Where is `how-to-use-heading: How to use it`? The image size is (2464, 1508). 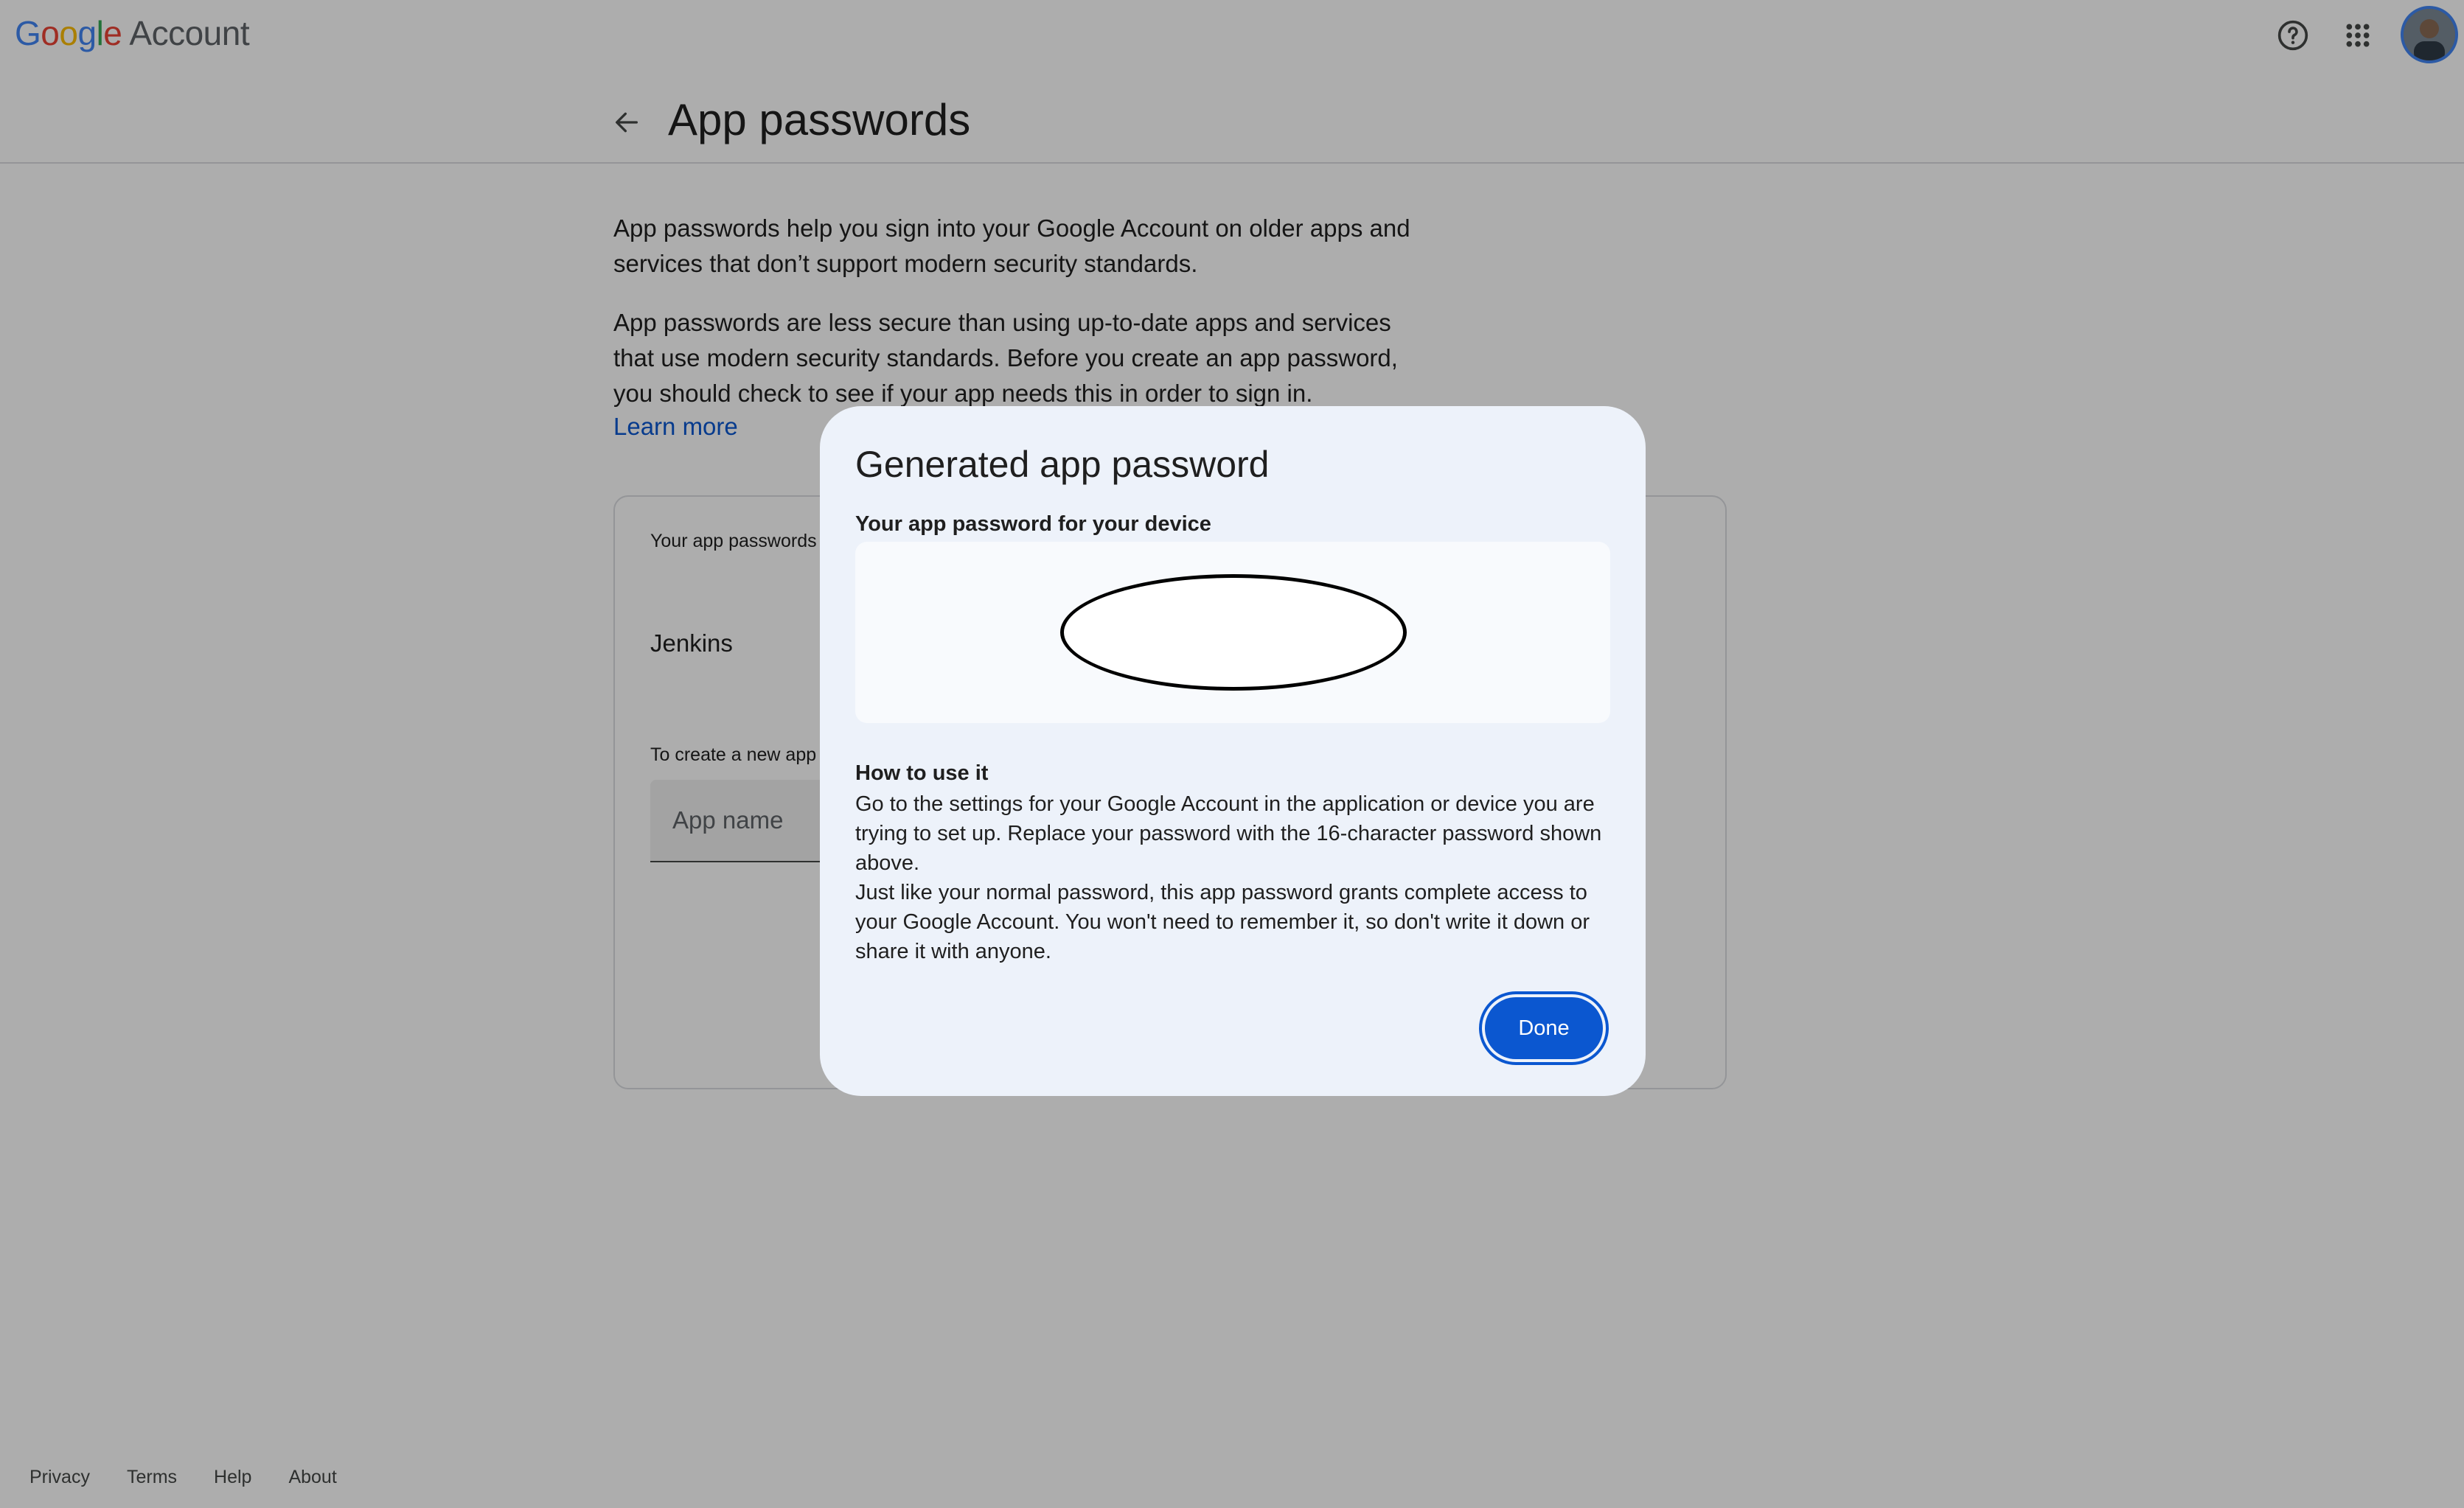 how-to-use-heading: How to use it is located at coordinates (922, 773).